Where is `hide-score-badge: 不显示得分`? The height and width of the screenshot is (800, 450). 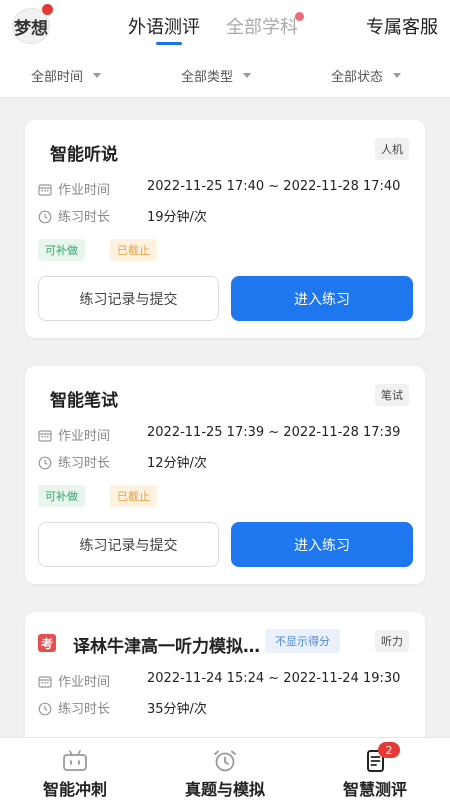 hide-score-badge: 不显示得分 is located at coordinates (302, 641).